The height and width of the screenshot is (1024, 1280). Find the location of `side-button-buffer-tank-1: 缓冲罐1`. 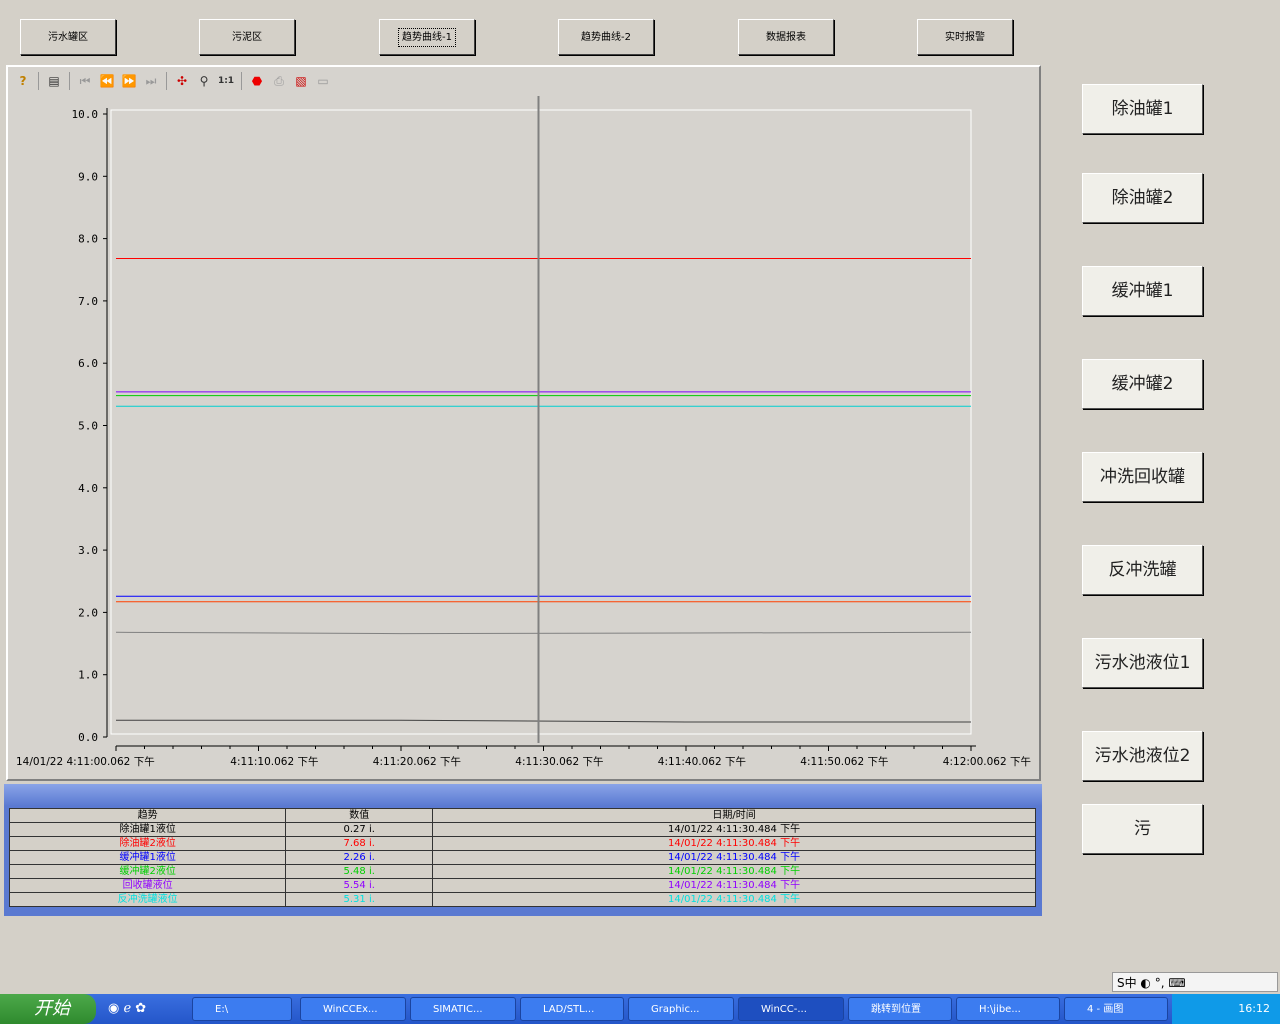

side-button-buffer-tank-1: 缓冲罐1 is located at coordinates (1142, 291).